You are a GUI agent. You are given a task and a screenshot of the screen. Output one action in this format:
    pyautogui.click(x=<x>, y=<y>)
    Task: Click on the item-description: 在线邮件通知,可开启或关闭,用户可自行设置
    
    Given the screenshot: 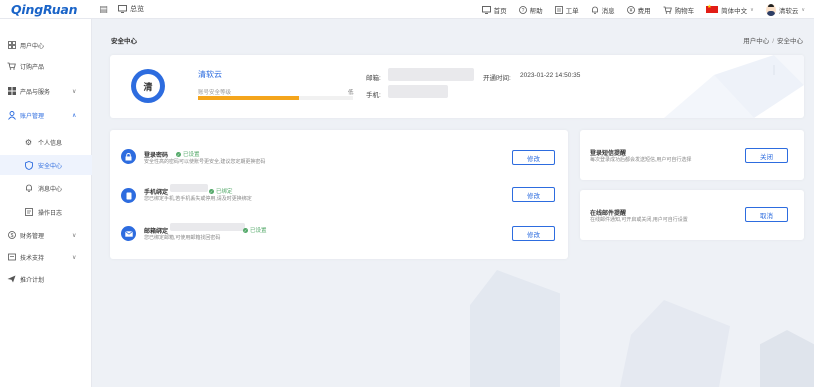 What is the action you would take?
    pyautogui.click(x=639, y=220)
    